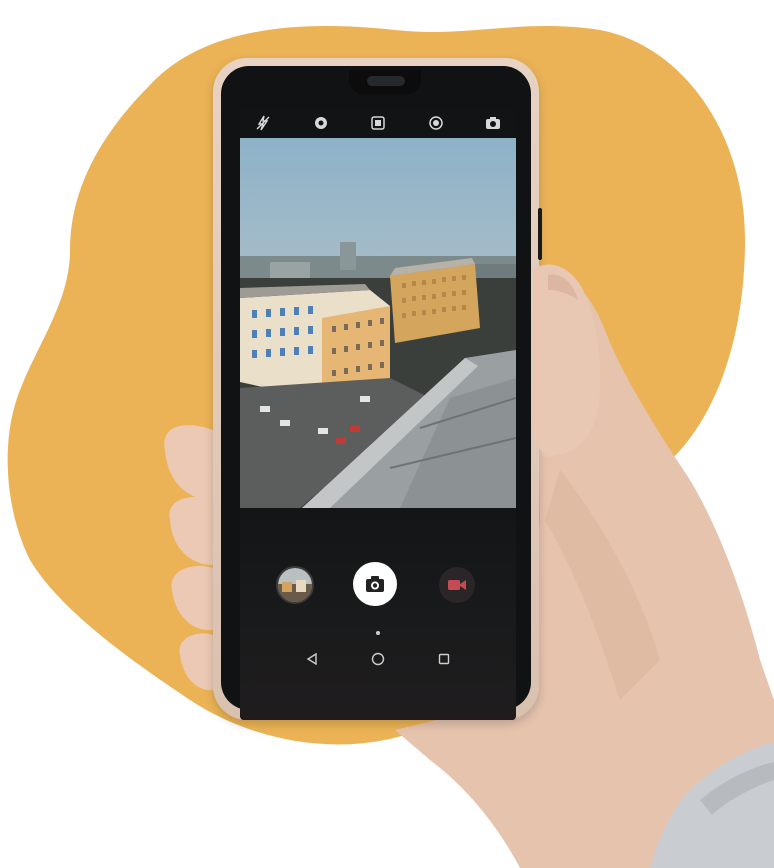  What do you see at coordinates (493, 123) in the screenshot?
I see `switch-camera-icon` at bounding box center [493, 123].